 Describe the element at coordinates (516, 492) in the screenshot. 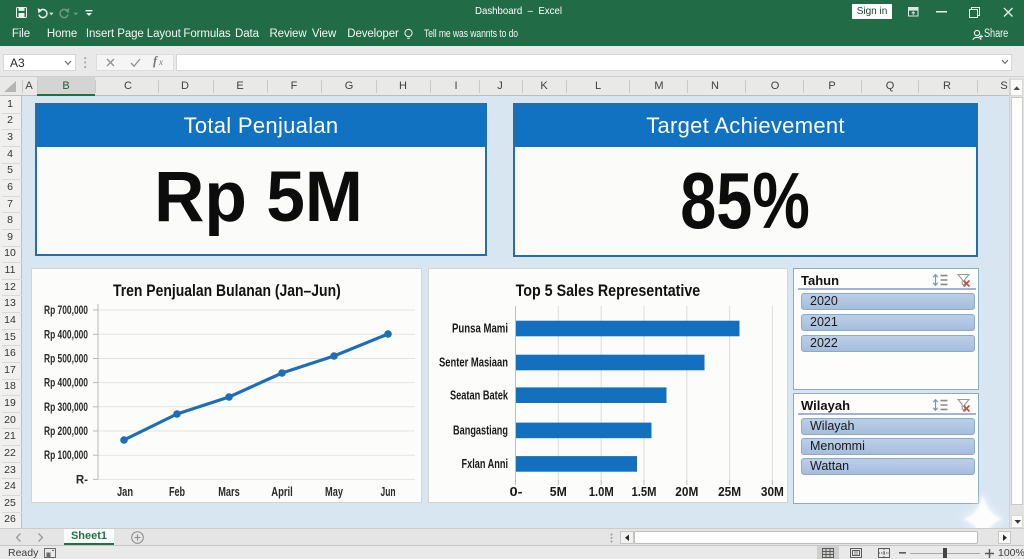

I see `svg-text: 0-` at that location.